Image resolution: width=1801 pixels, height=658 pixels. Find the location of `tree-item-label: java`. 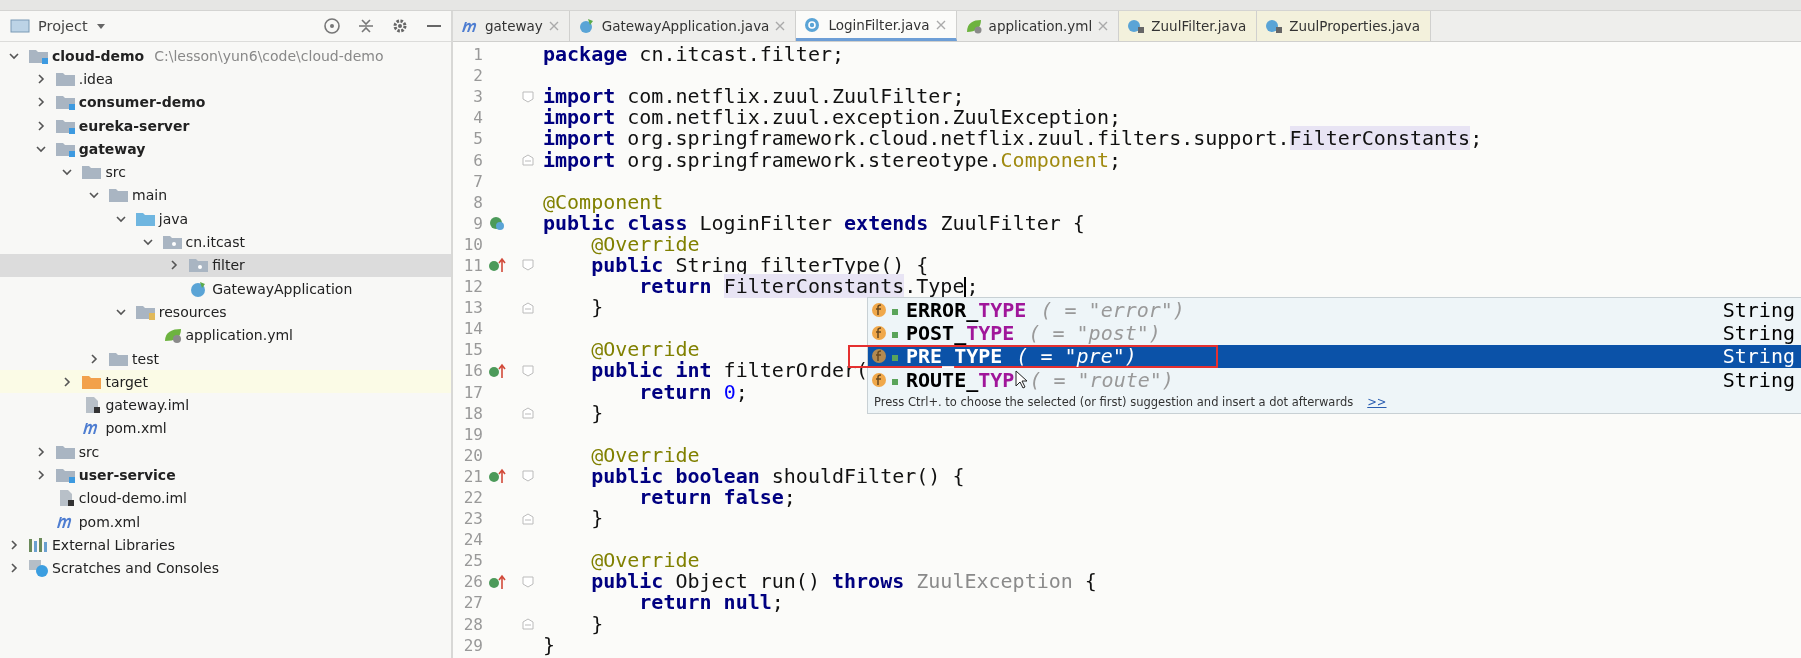

tree-item-label: java is located at coordinates (173, 218).